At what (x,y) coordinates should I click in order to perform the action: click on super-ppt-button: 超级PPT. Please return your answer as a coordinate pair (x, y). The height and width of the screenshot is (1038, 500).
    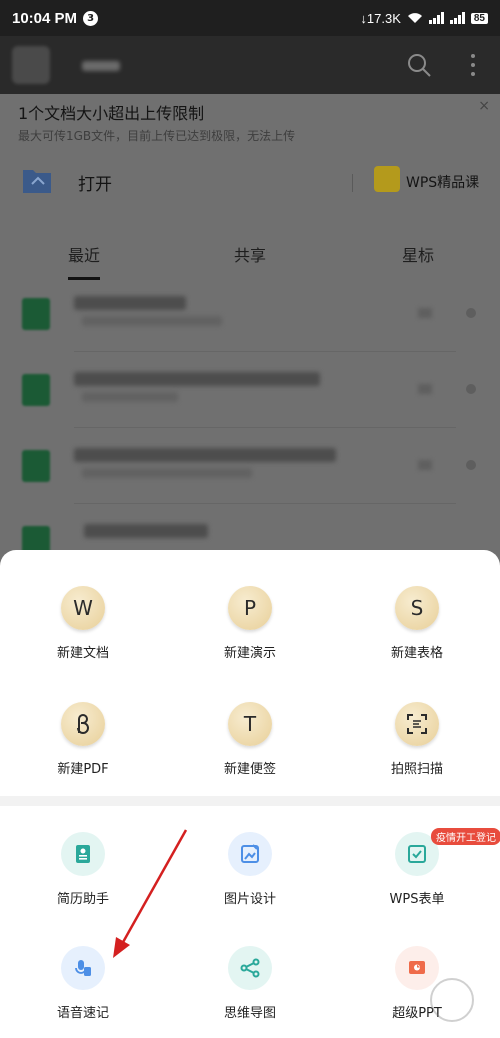
    Looking at the image, I should click on (417, 983).